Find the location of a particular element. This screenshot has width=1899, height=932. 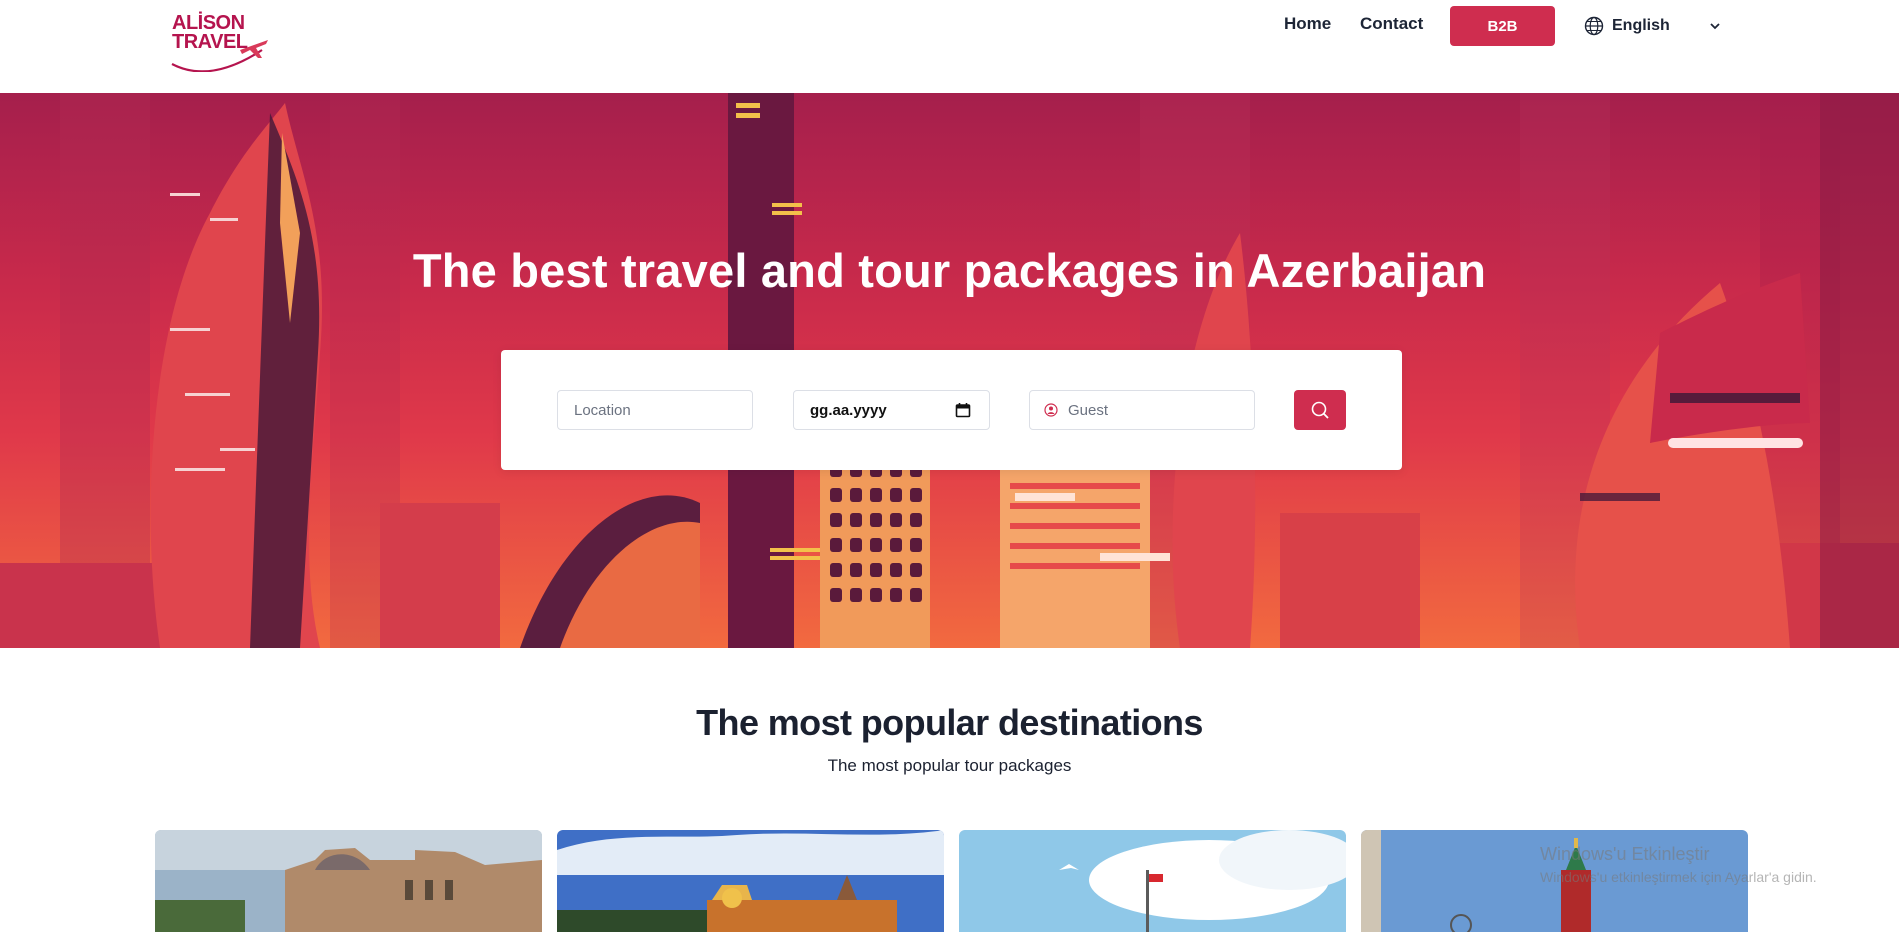

search-button is located at coordinates (1320, 410).